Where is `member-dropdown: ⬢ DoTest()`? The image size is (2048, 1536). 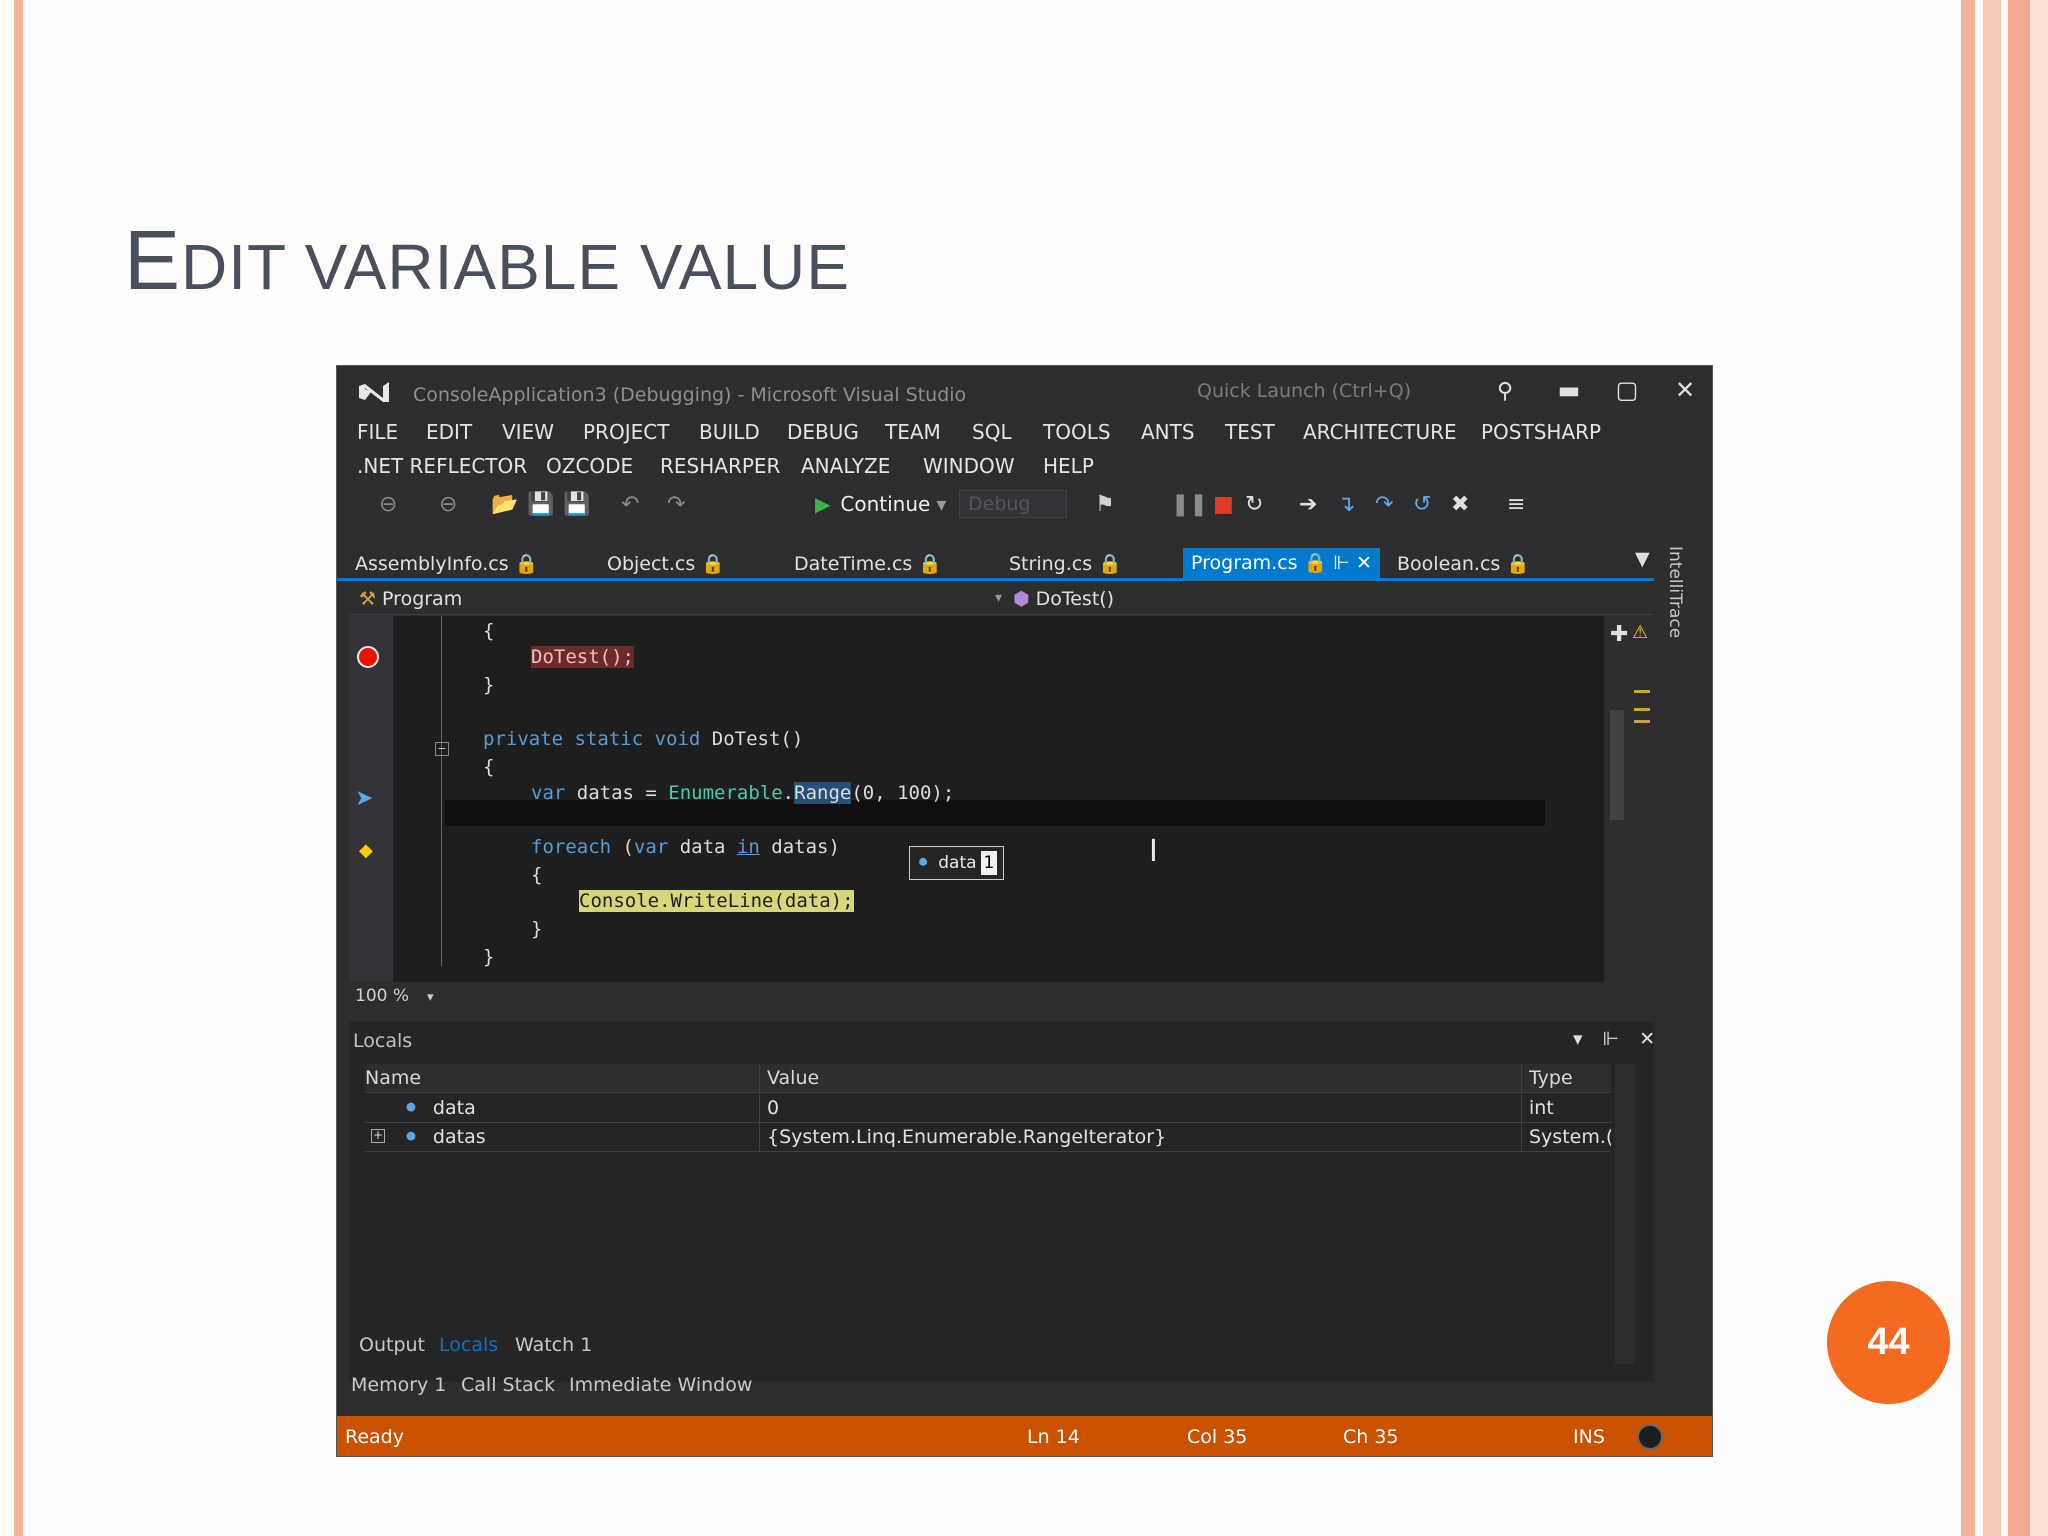 member-dropdown: ⬢ DoTest() is located at coordinates (1063, 599).